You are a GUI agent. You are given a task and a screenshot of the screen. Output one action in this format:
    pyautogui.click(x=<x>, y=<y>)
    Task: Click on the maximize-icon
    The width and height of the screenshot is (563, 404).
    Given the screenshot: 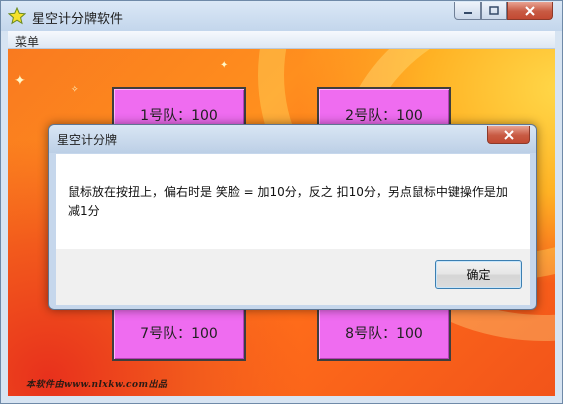 What is the action you would take?
    pyautogui.click(x=494, y=10)
    